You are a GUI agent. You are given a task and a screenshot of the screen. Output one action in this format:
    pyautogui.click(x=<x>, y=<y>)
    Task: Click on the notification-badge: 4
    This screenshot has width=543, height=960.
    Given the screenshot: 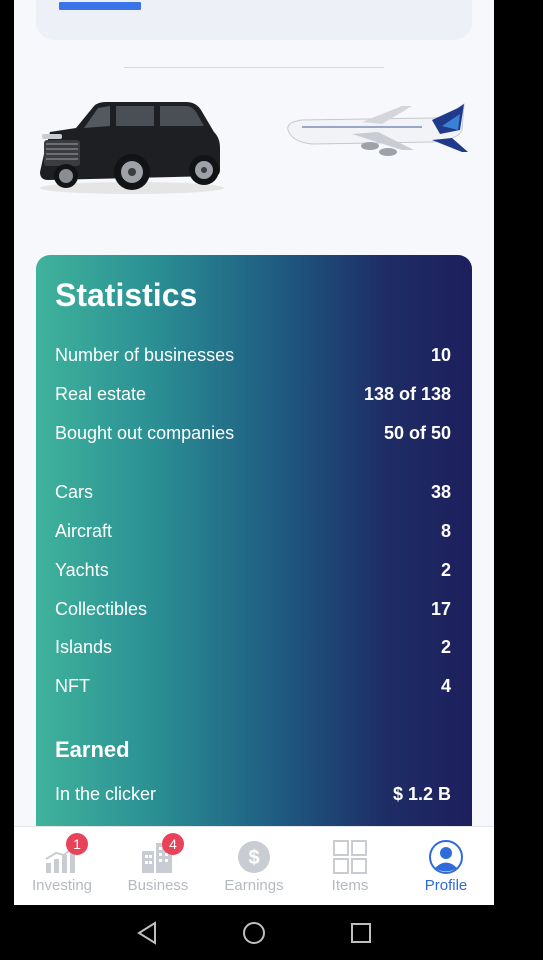 What is the action you would take?
    pyautogui.click(x=173, y=844)
    